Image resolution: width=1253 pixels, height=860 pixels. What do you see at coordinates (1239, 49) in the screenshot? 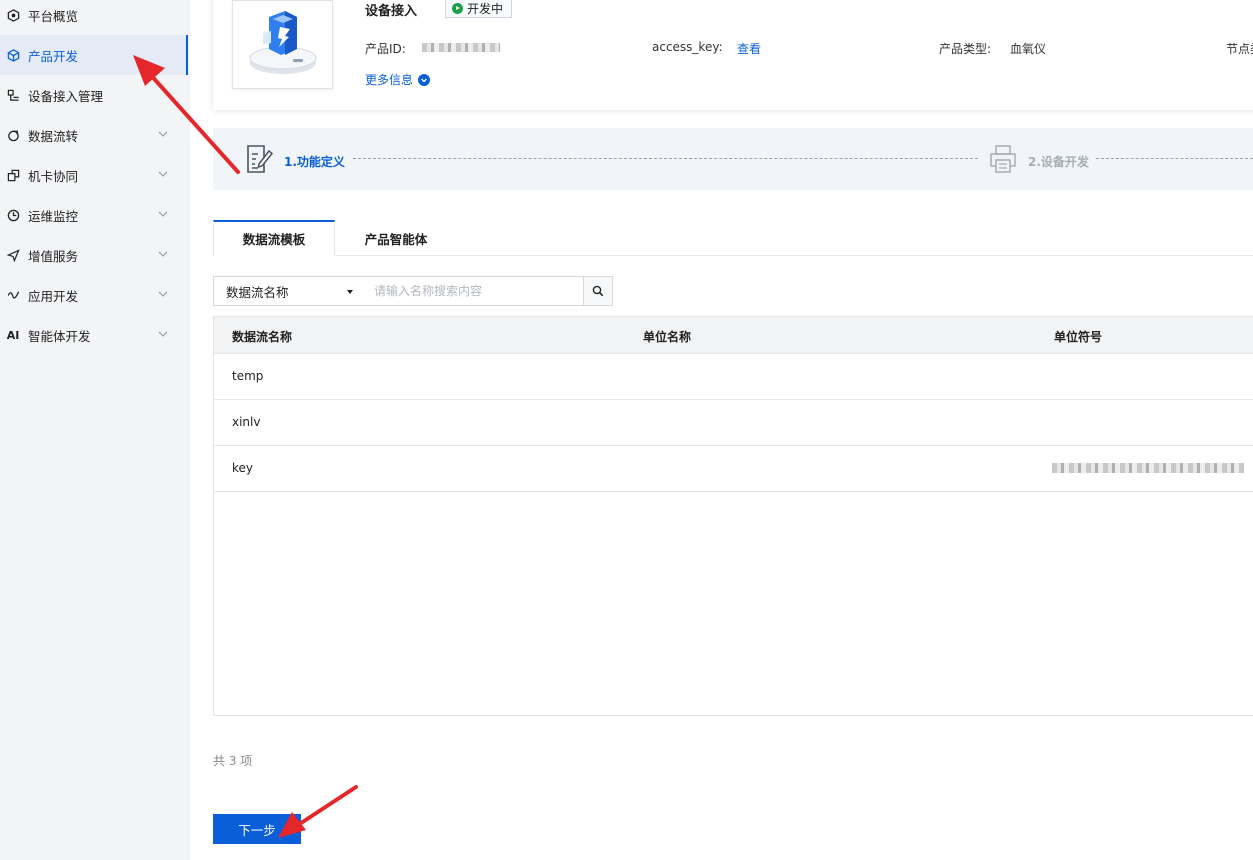
I see `node-type-label: 节点类` at bounding box center [1239, 49].